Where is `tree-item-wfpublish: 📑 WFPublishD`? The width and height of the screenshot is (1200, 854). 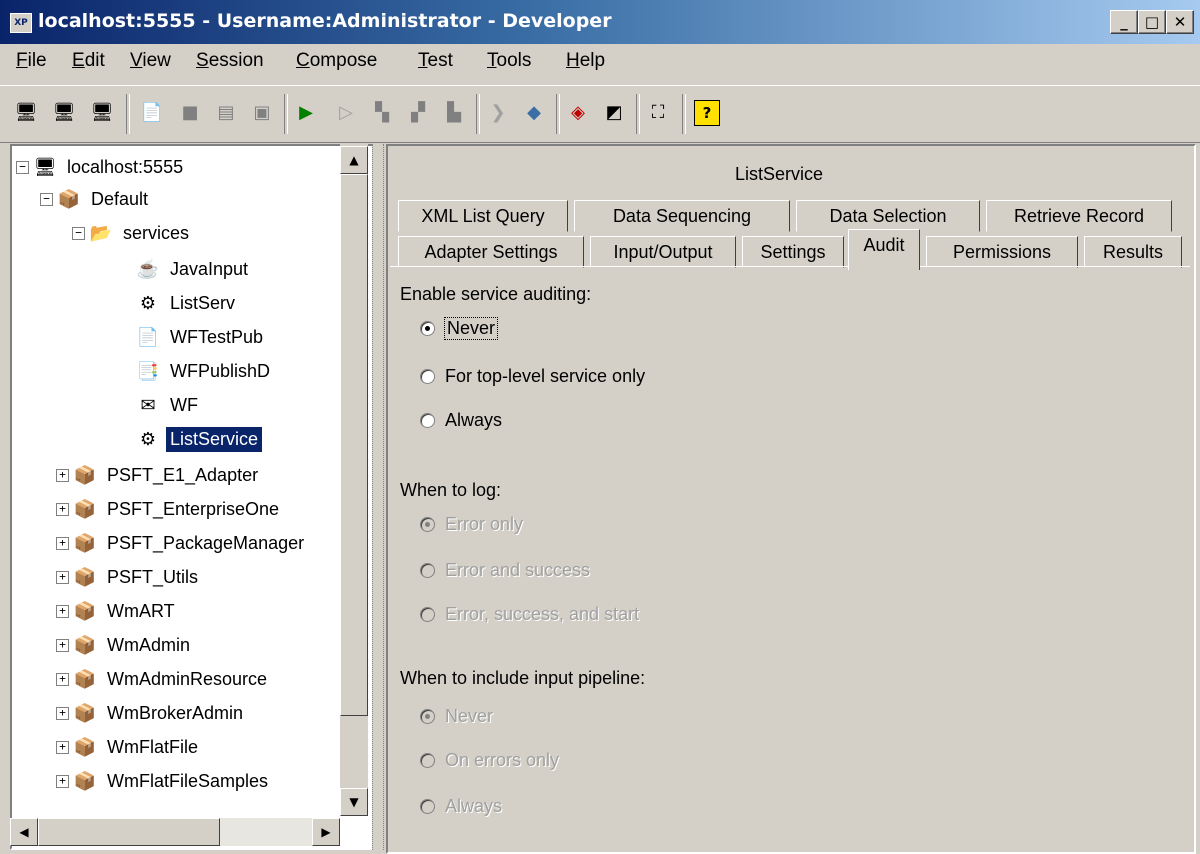
tree-item-wfpublish: 📑 WFPublishD is located at coordinates (205, 371).